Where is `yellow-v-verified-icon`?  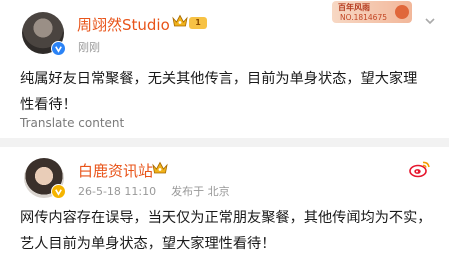
yellow-v-verified-icon is located at coordinates (58, 191).